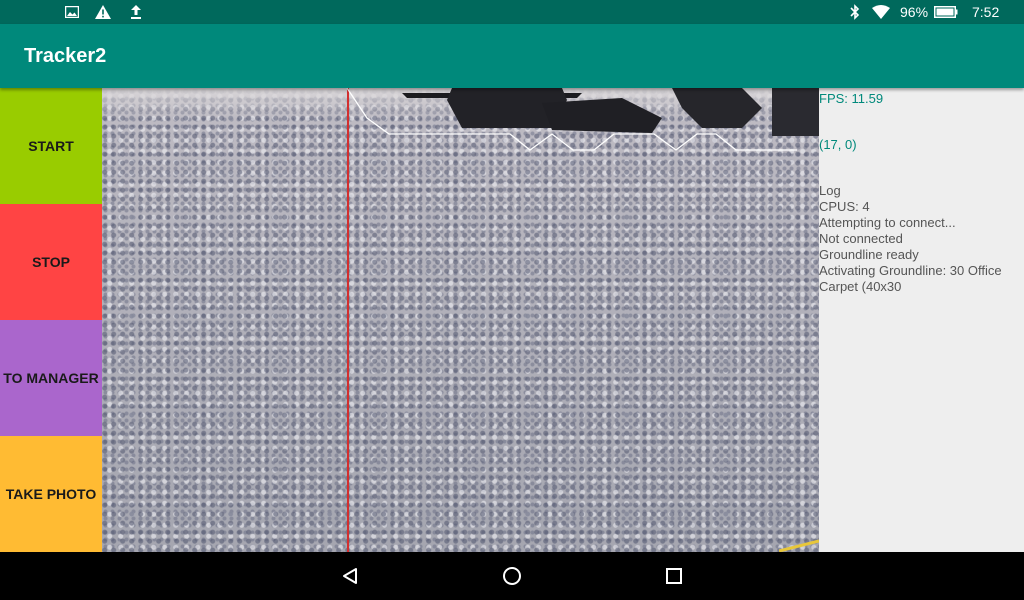 The width and height of the screenshot is (1024, 600). What do you see at coordinates (65, 56) in the screenshot?
I see `app-title: Tracker2` at bounding box center [65, 56].